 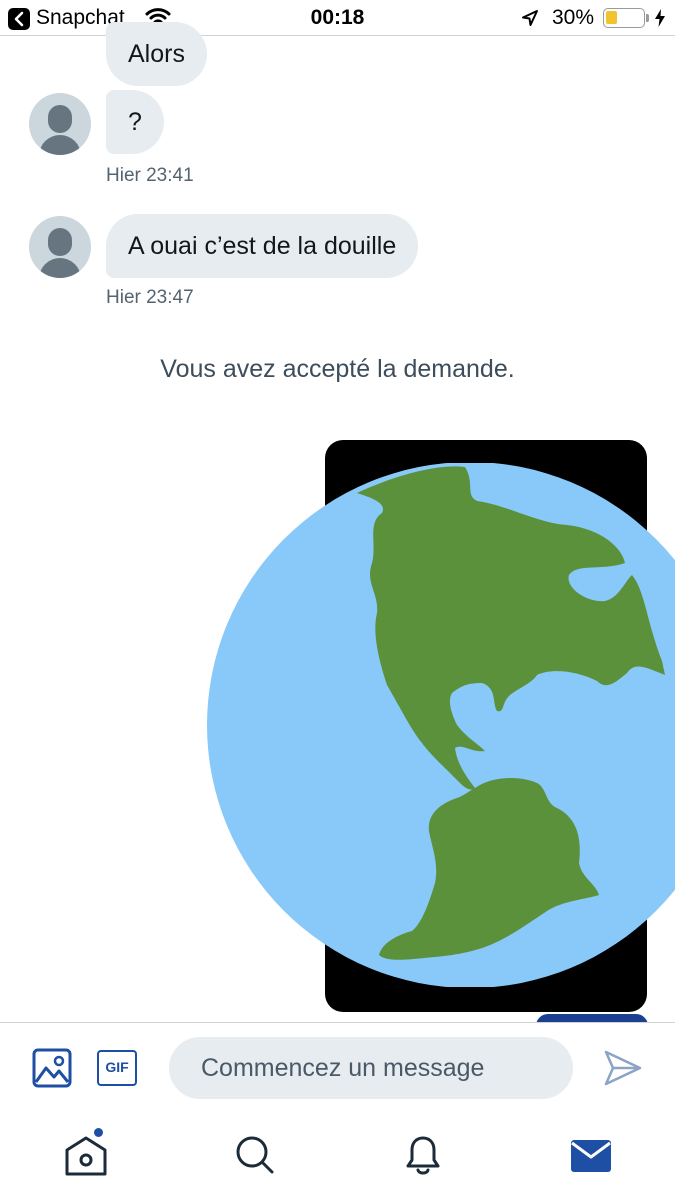 I want to click on send-icon, so click(x=623, y=1068).